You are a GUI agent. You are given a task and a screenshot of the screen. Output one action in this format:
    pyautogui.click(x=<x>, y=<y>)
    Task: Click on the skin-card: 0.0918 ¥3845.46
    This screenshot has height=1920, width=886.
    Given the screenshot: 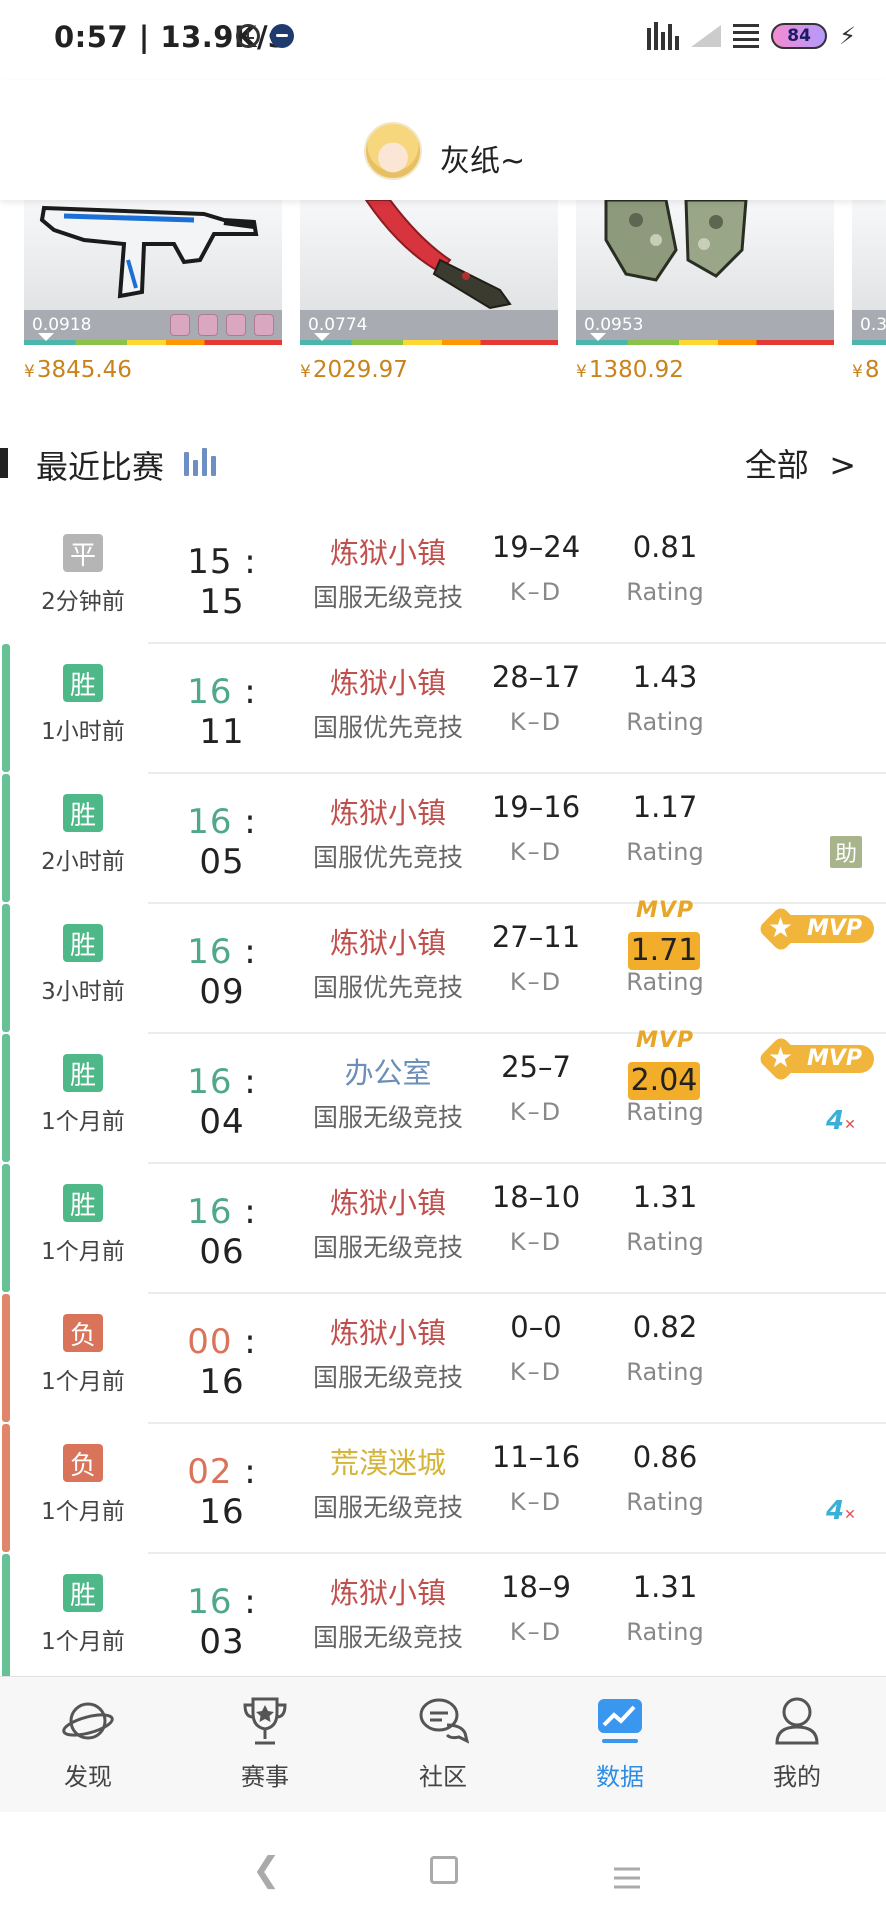 What is the action you would take?
    pyautogui.click(x=153, y=291)
    